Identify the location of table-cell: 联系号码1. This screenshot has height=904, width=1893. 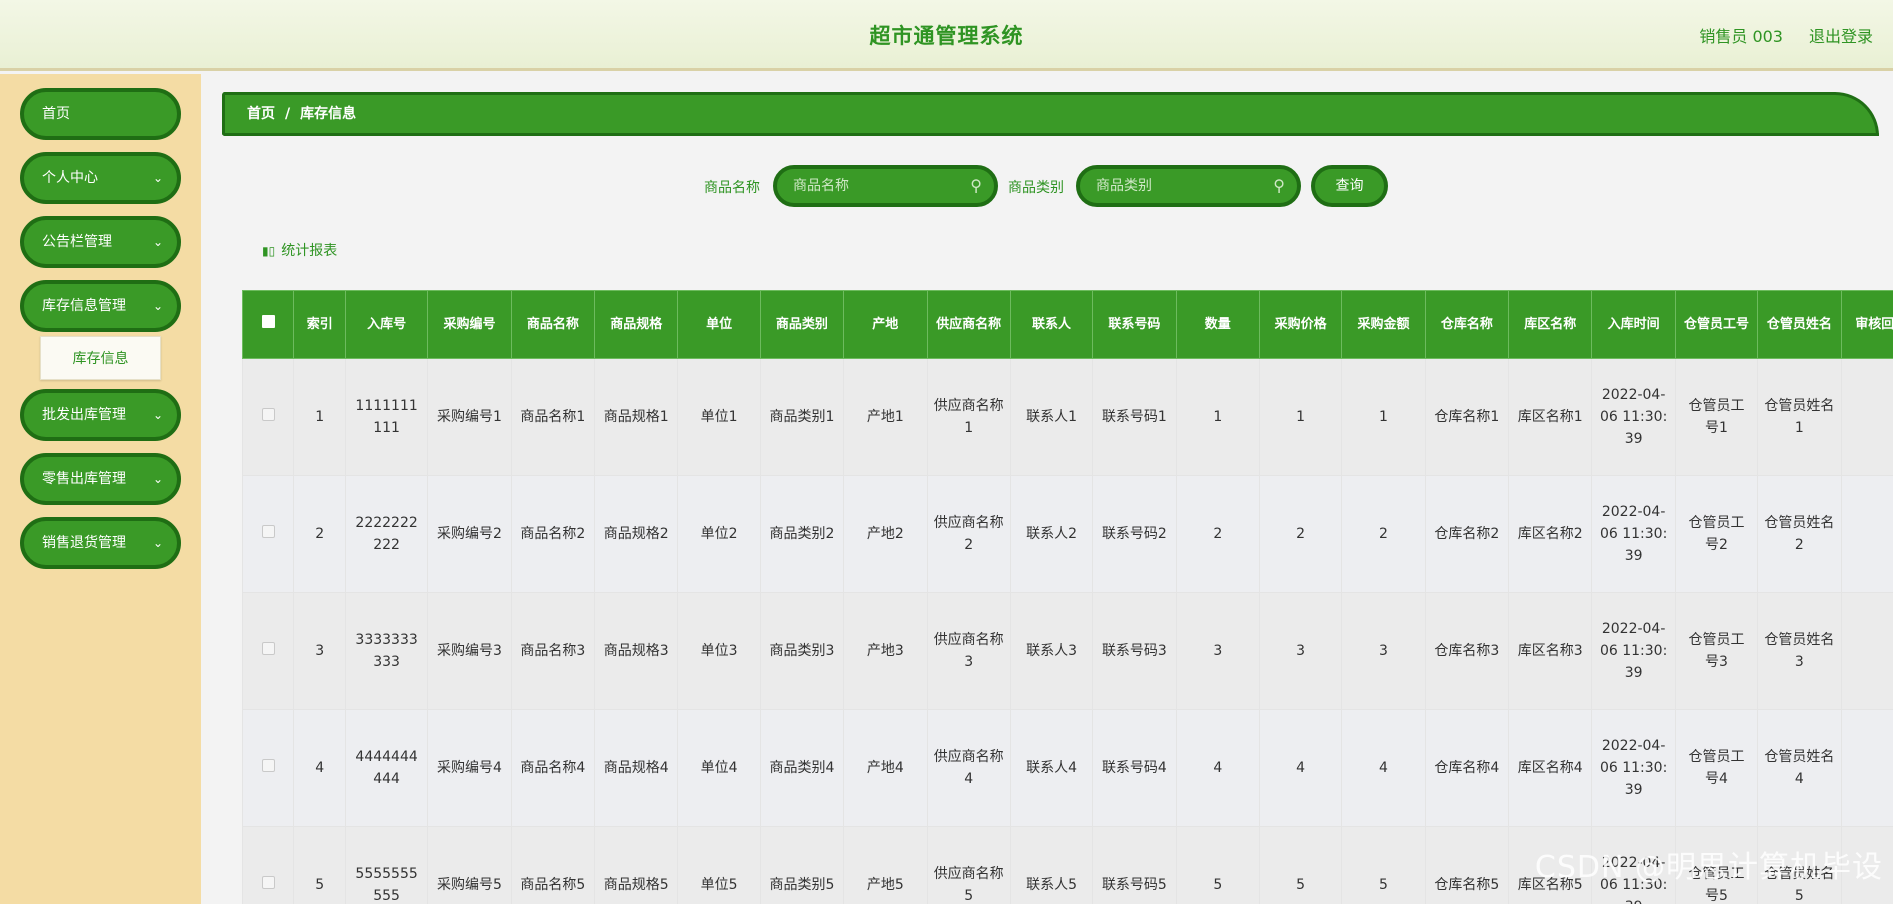
(1134, 417).